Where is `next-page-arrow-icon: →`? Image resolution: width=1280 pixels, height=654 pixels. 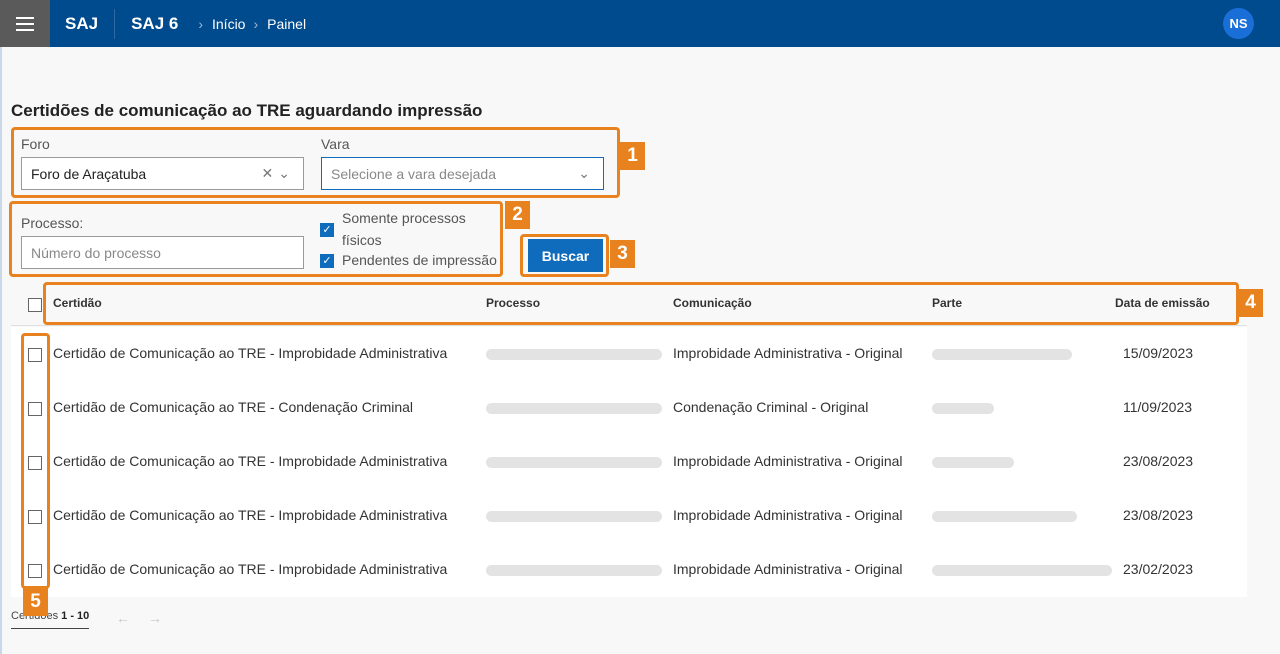 next-page-arrow-icon: → is located at coordinates (155, 618).